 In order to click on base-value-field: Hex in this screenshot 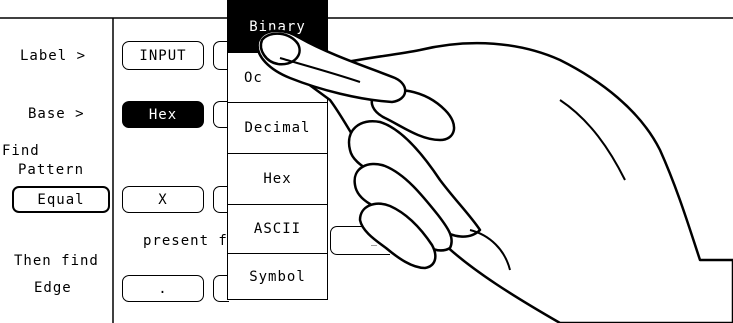, I will do `click(163, 114)`.